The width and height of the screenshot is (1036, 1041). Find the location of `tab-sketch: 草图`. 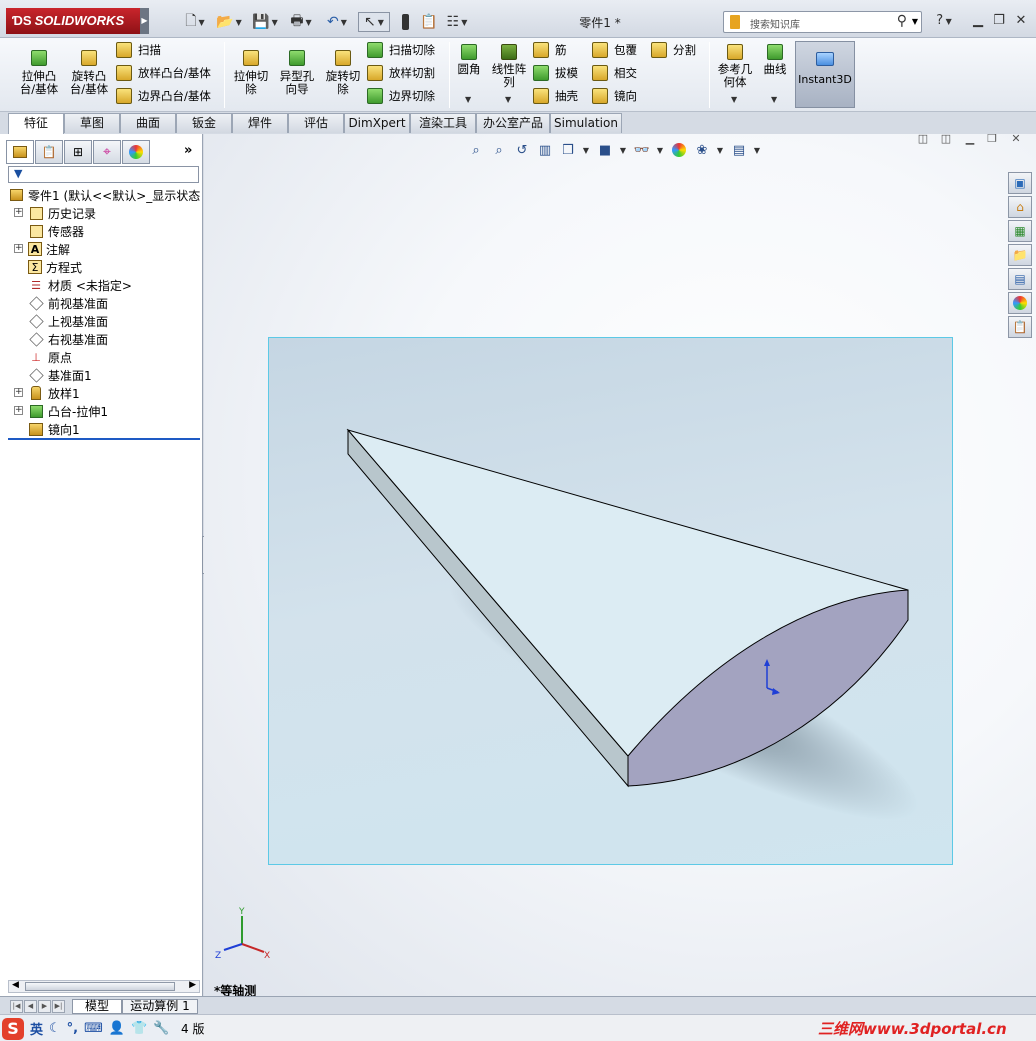

tab-sketch: 草图 is located at coordinates (92, 123).